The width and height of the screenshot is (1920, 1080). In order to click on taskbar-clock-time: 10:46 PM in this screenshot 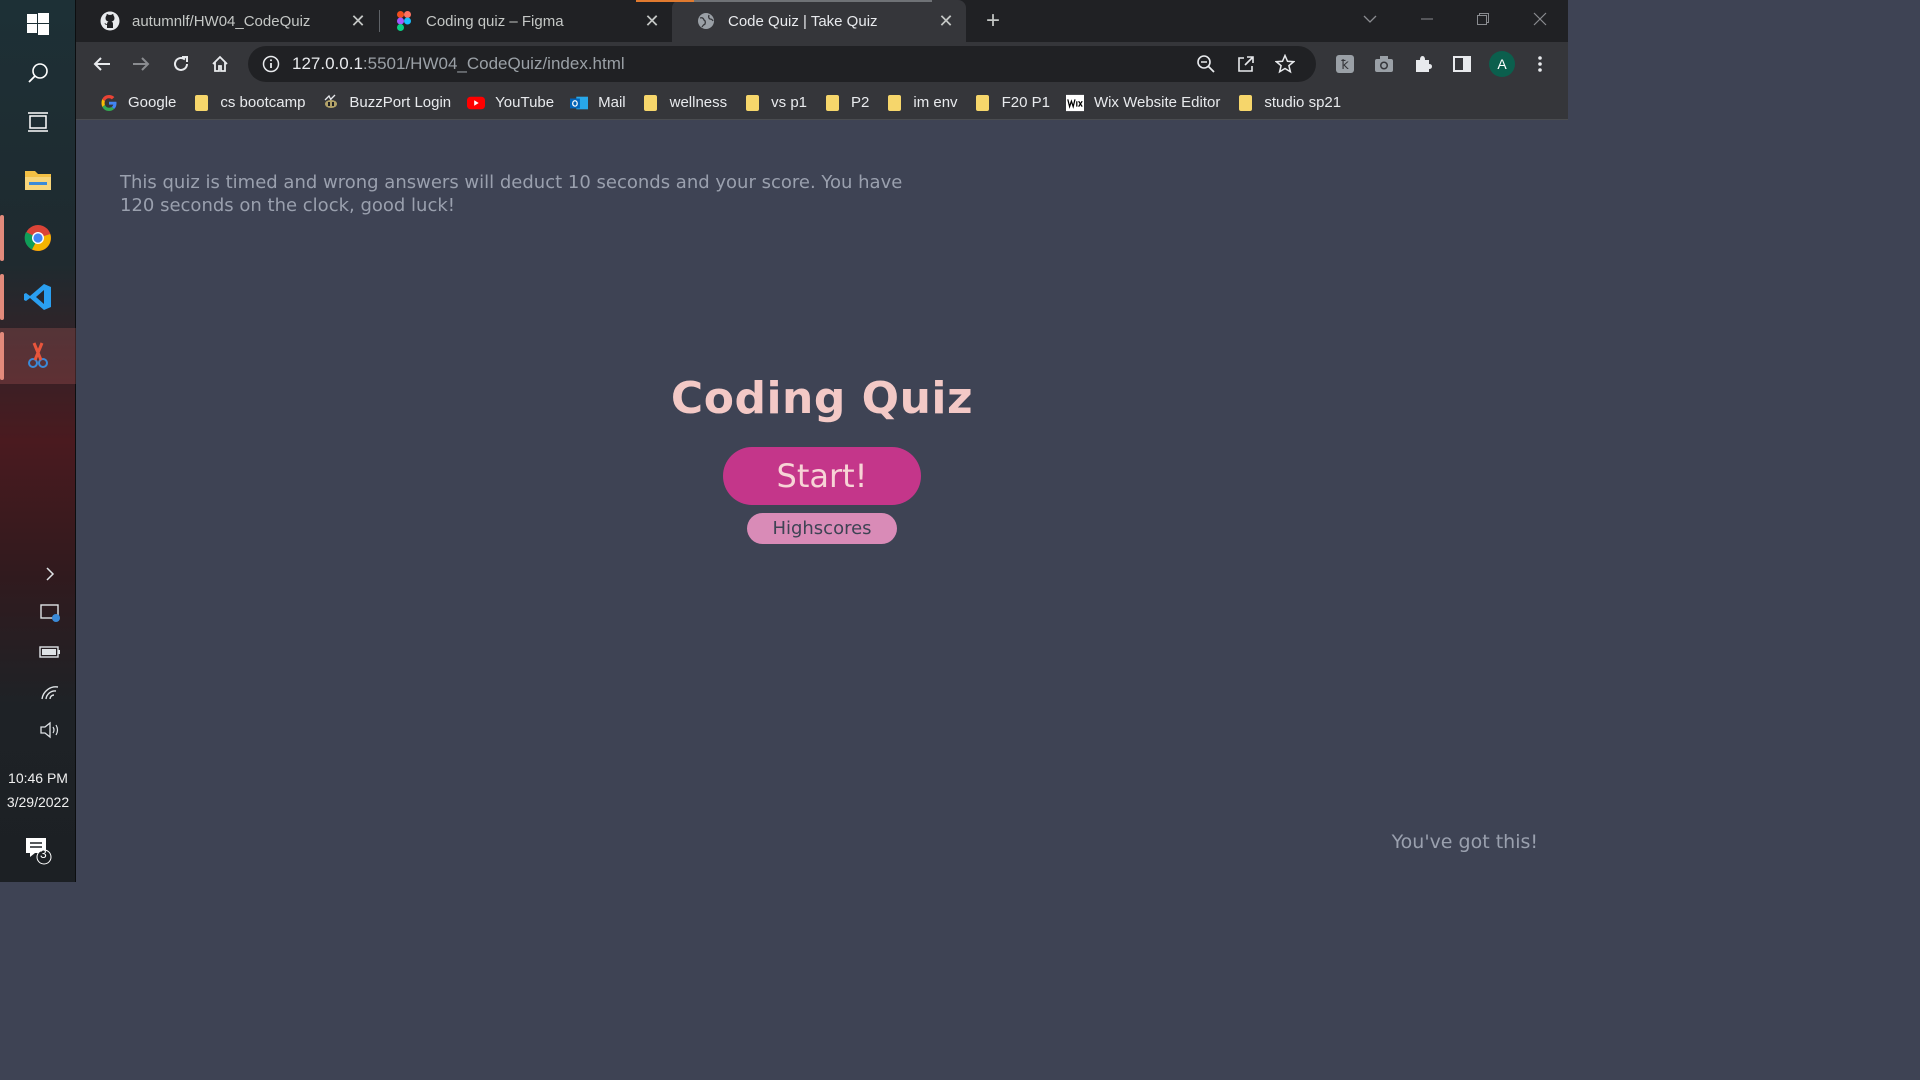, I will do `click(38, 778)`.